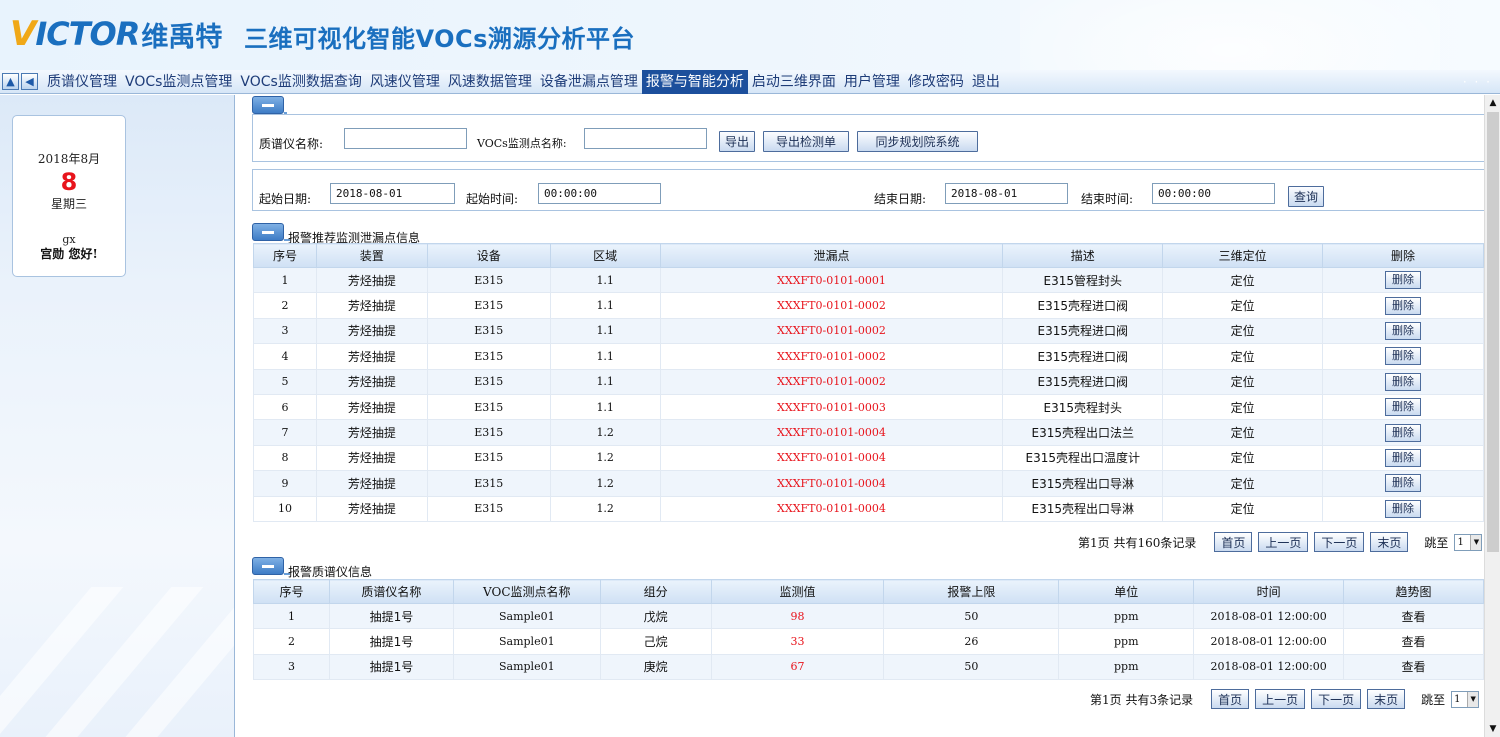 This screenshot has height=737, width=1500. I want to click on table-cell: E315壳程封头, so click(1083, 407).